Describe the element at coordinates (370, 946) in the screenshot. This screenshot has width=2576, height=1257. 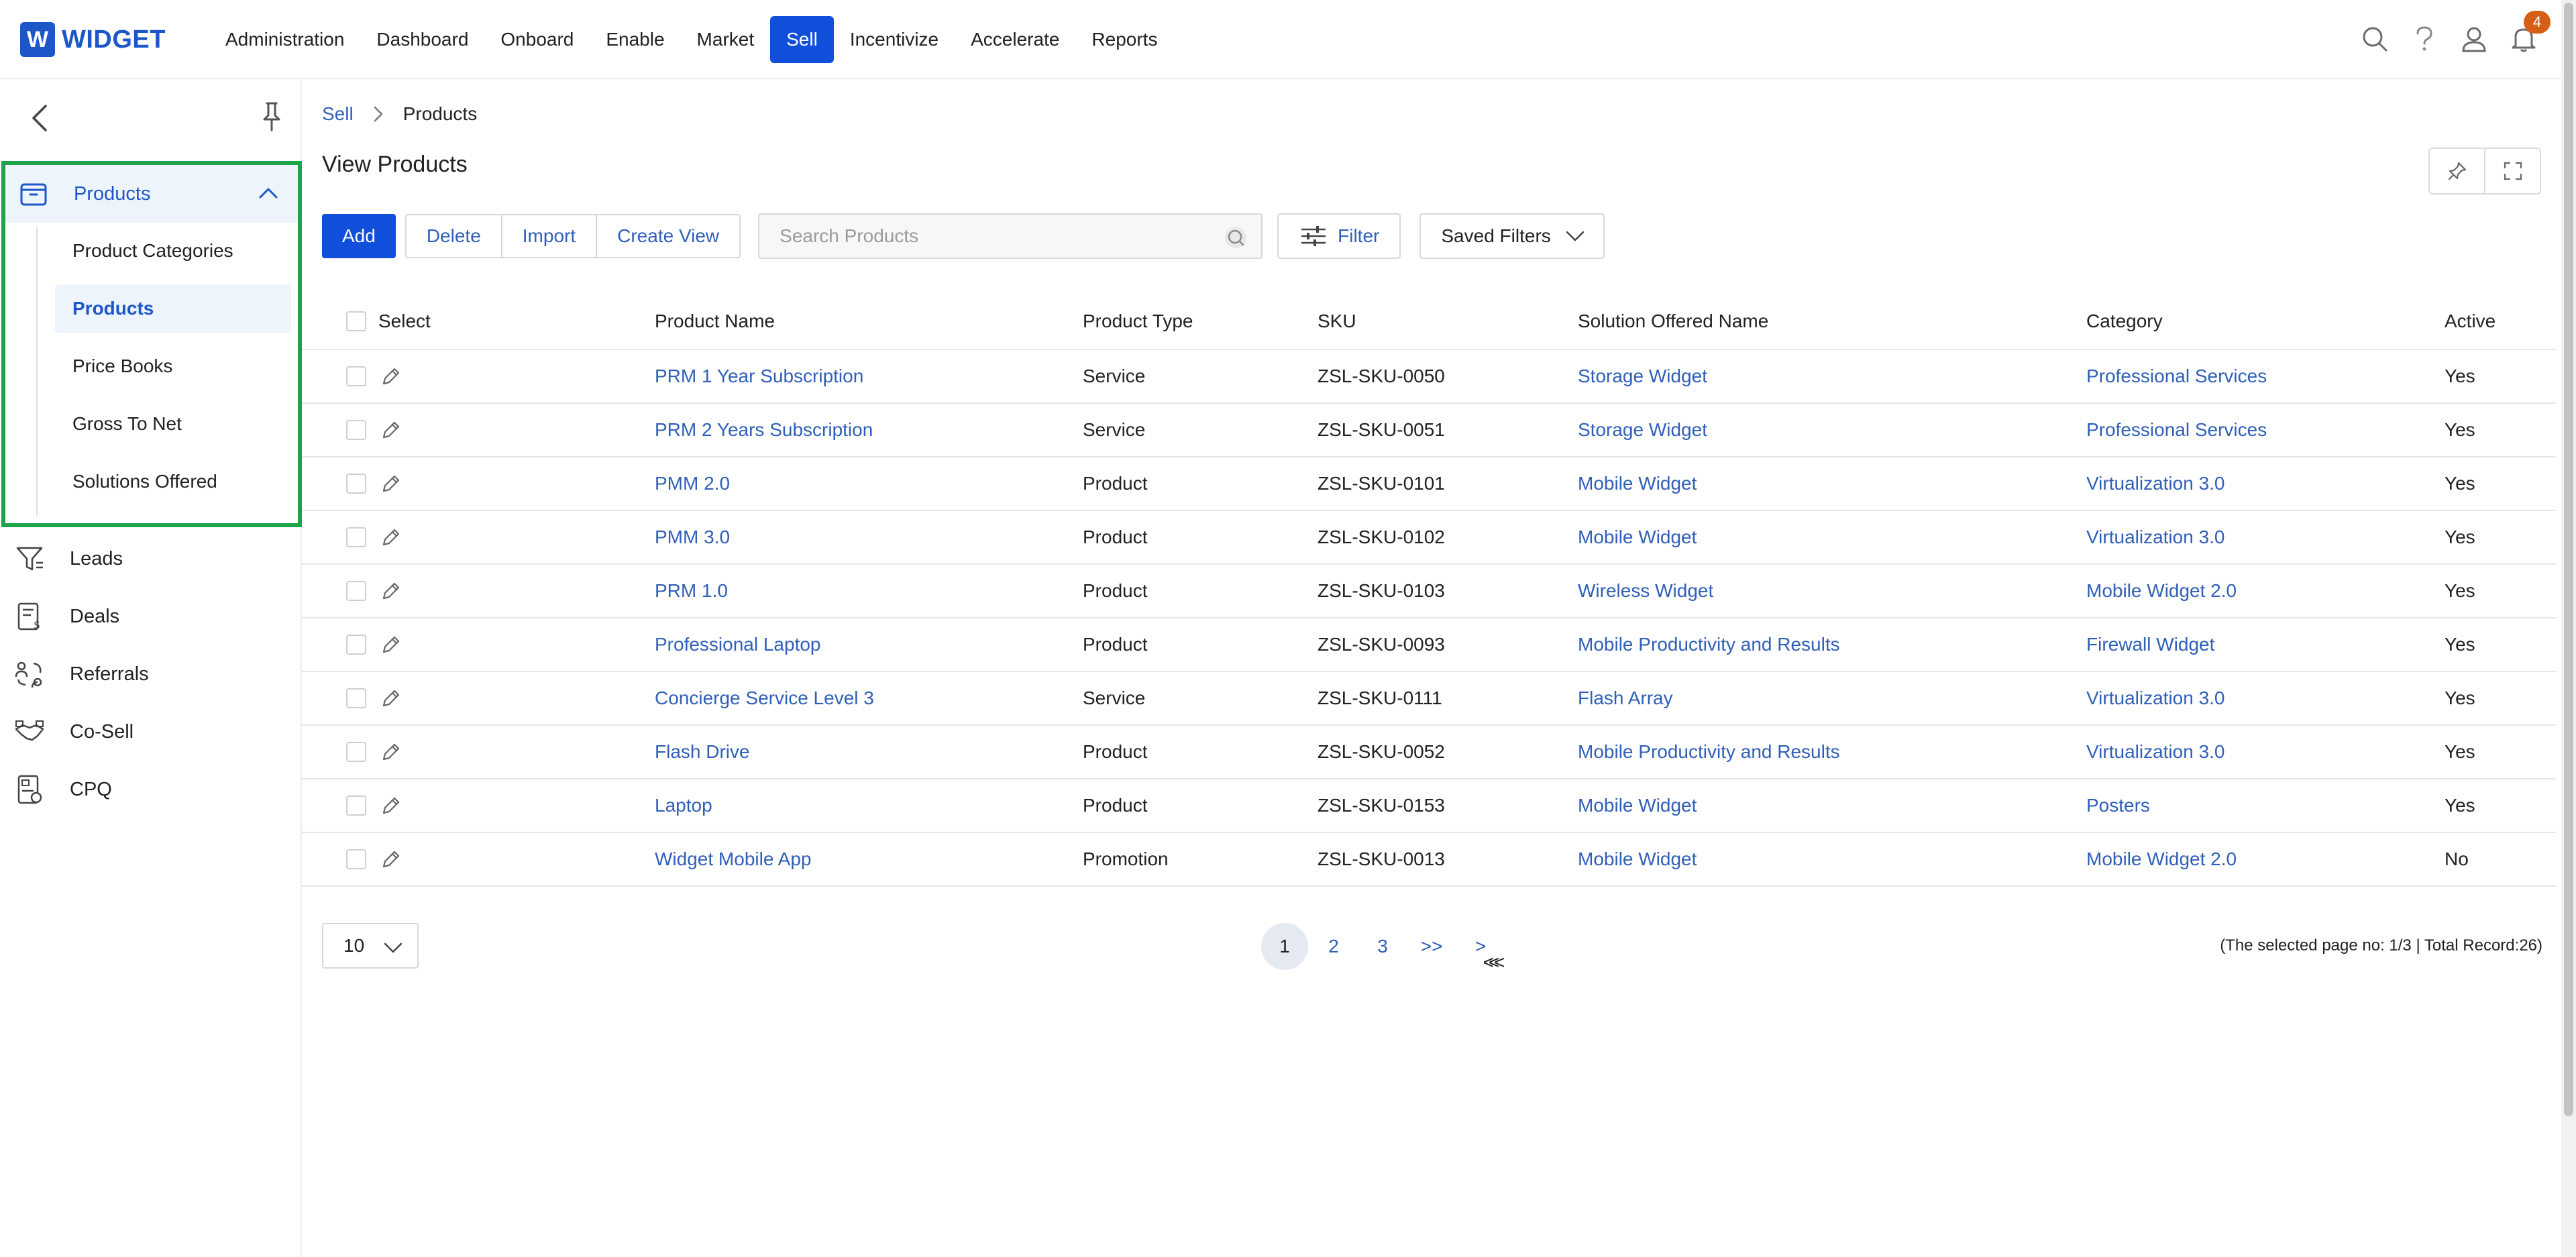
I see `page-size-select: 10` at that location.